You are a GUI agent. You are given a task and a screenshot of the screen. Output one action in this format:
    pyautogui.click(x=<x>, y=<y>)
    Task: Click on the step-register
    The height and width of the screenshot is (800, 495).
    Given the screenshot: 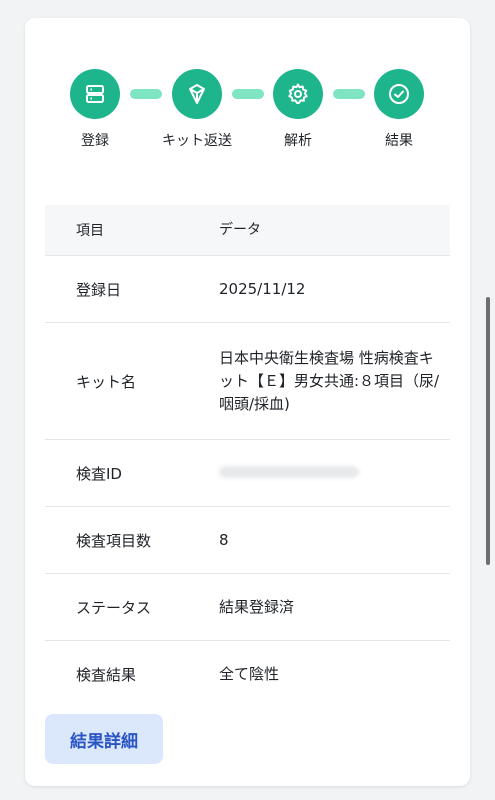 What is the action you would take?
    pyautogui.click(x=95, y=94)
    